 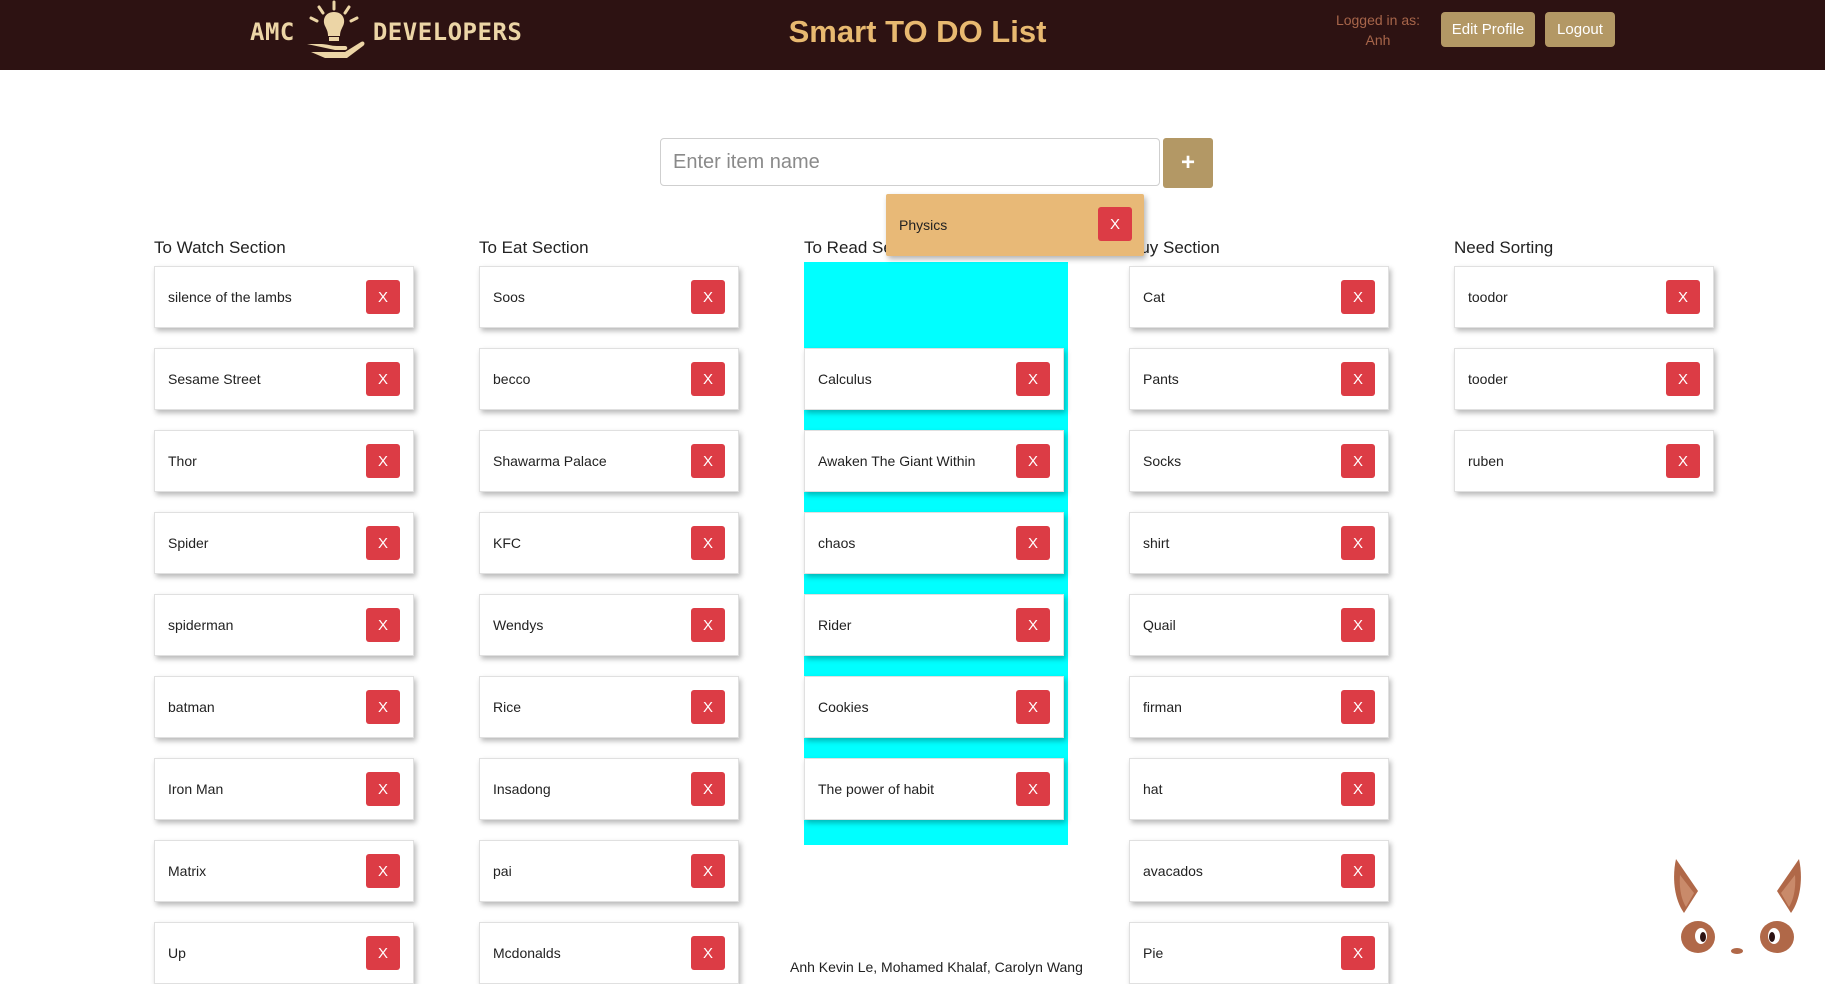 I want to click on todo-card-label: KFC, so click(x=507, y=543).